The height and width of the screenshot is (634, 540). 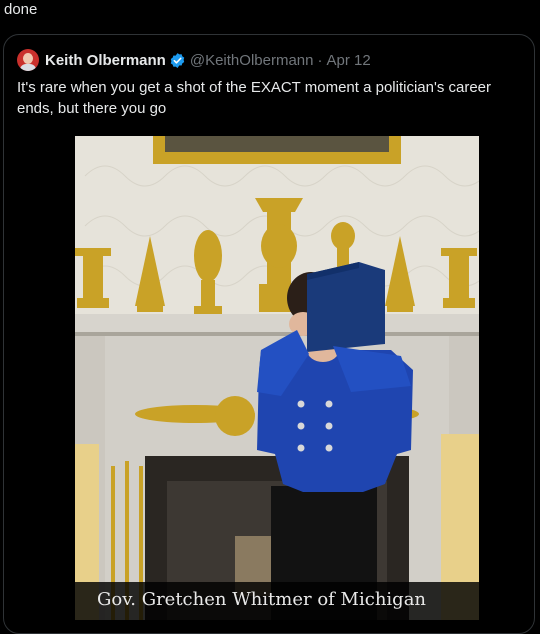 I want to click on photo-caption: Gov. Gretchen Whitmer of Michigan, so click(x=277, y=601).